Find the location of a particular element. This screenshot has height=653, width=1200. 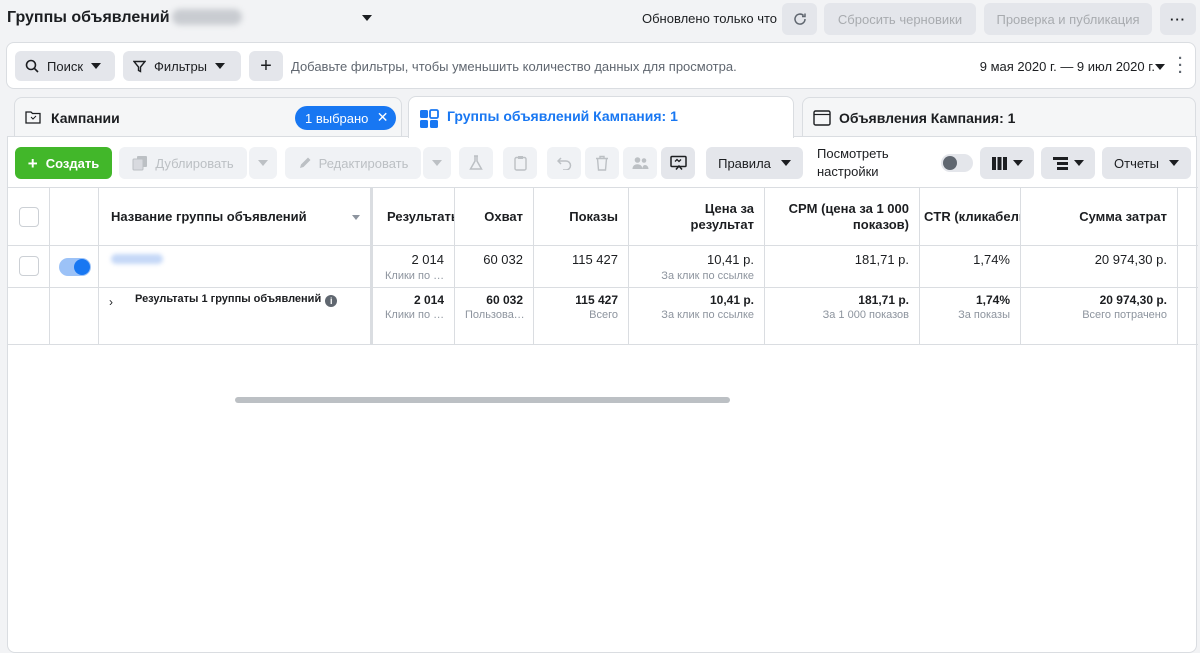

rules-button: Правила is located at coordinates (754, 163).